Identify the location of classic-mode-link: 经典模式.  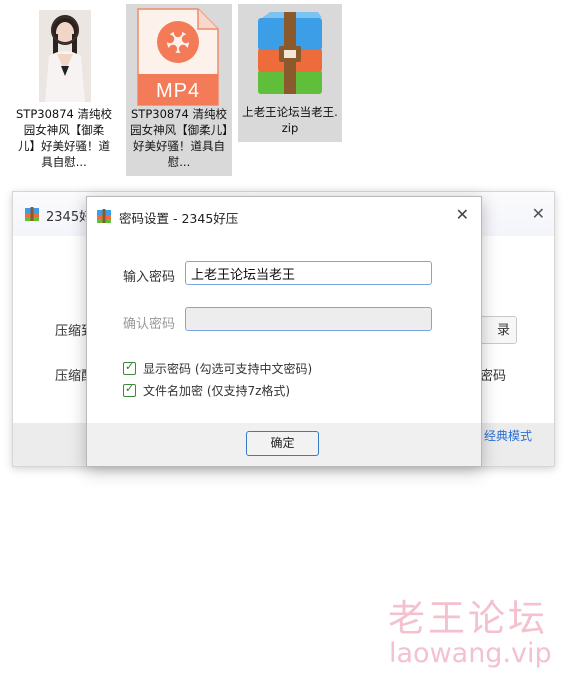
(508, 435).